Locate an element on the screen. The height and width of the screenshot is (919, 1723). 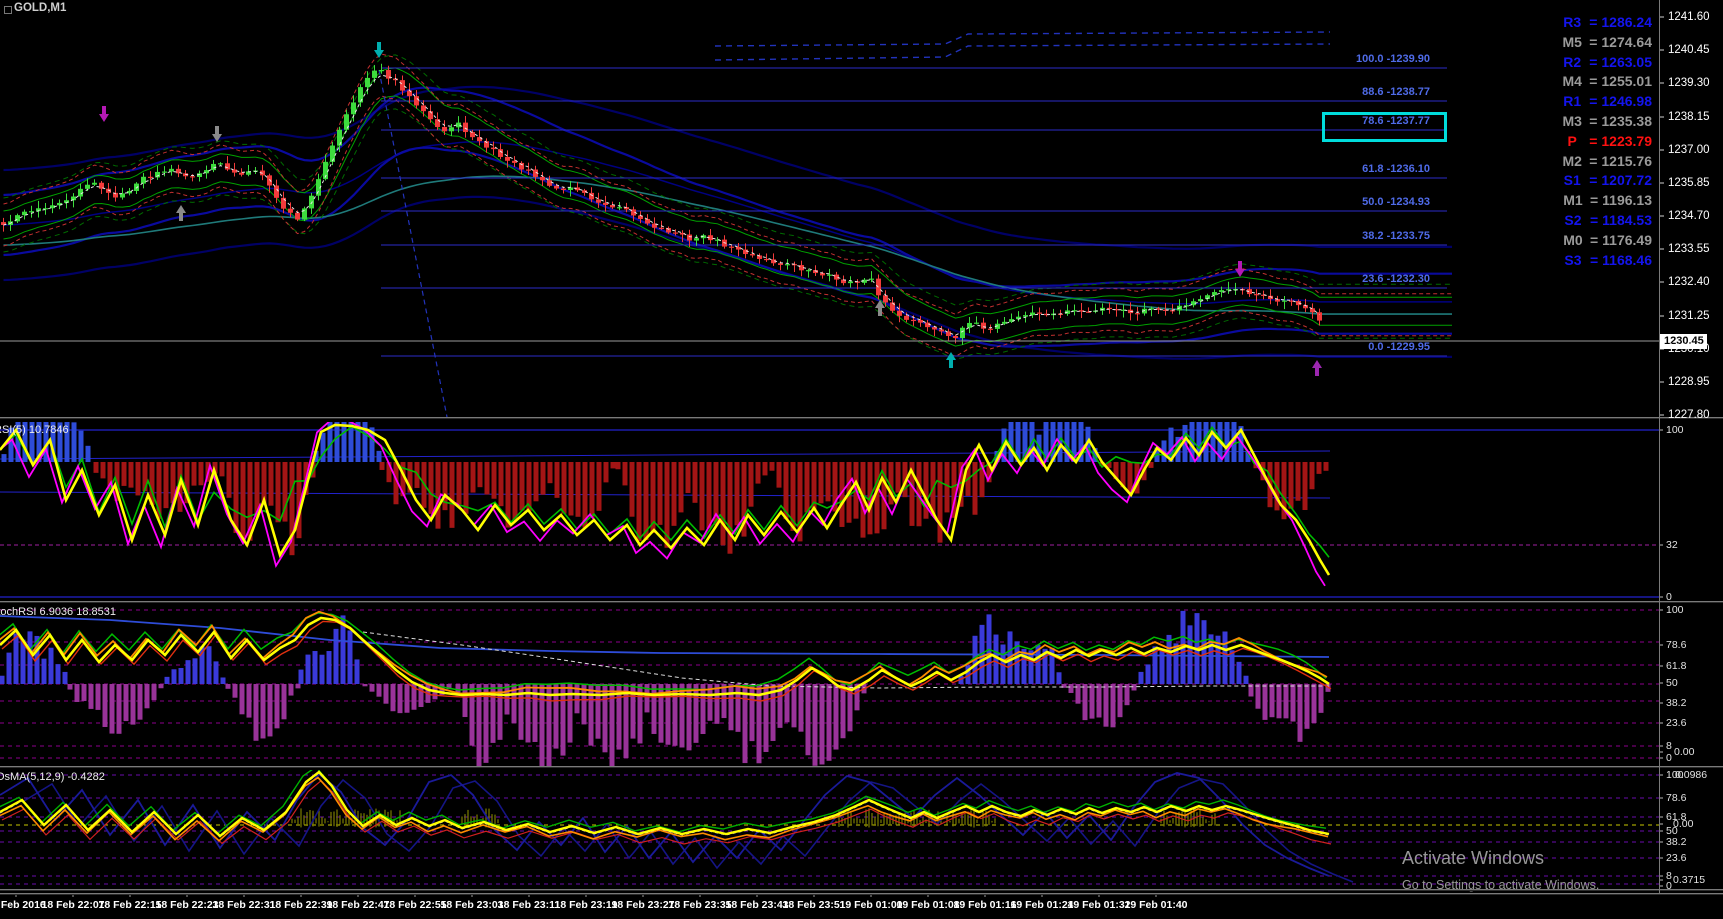
time-axis-label: 19 Feb 01:00 is located at coordinates (870, 905).